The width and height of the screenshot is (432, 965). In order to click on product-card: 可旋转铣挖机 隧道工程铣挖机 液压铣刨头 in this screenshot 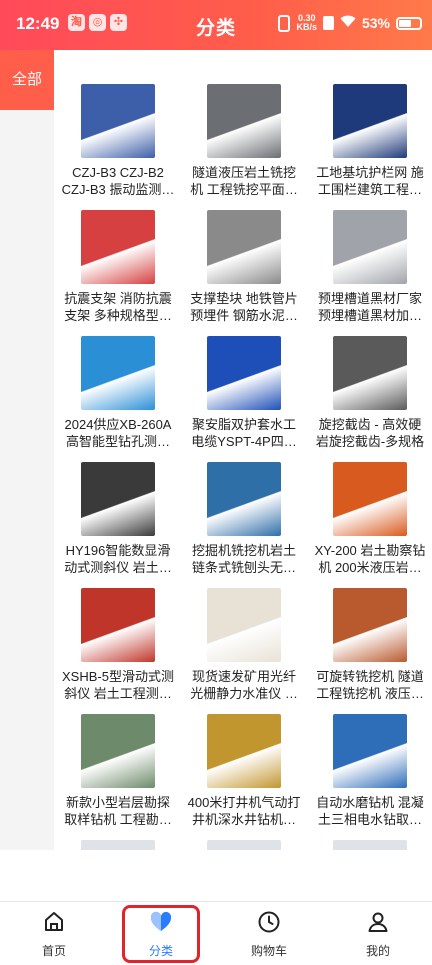, I will do `click(369, 627)`.